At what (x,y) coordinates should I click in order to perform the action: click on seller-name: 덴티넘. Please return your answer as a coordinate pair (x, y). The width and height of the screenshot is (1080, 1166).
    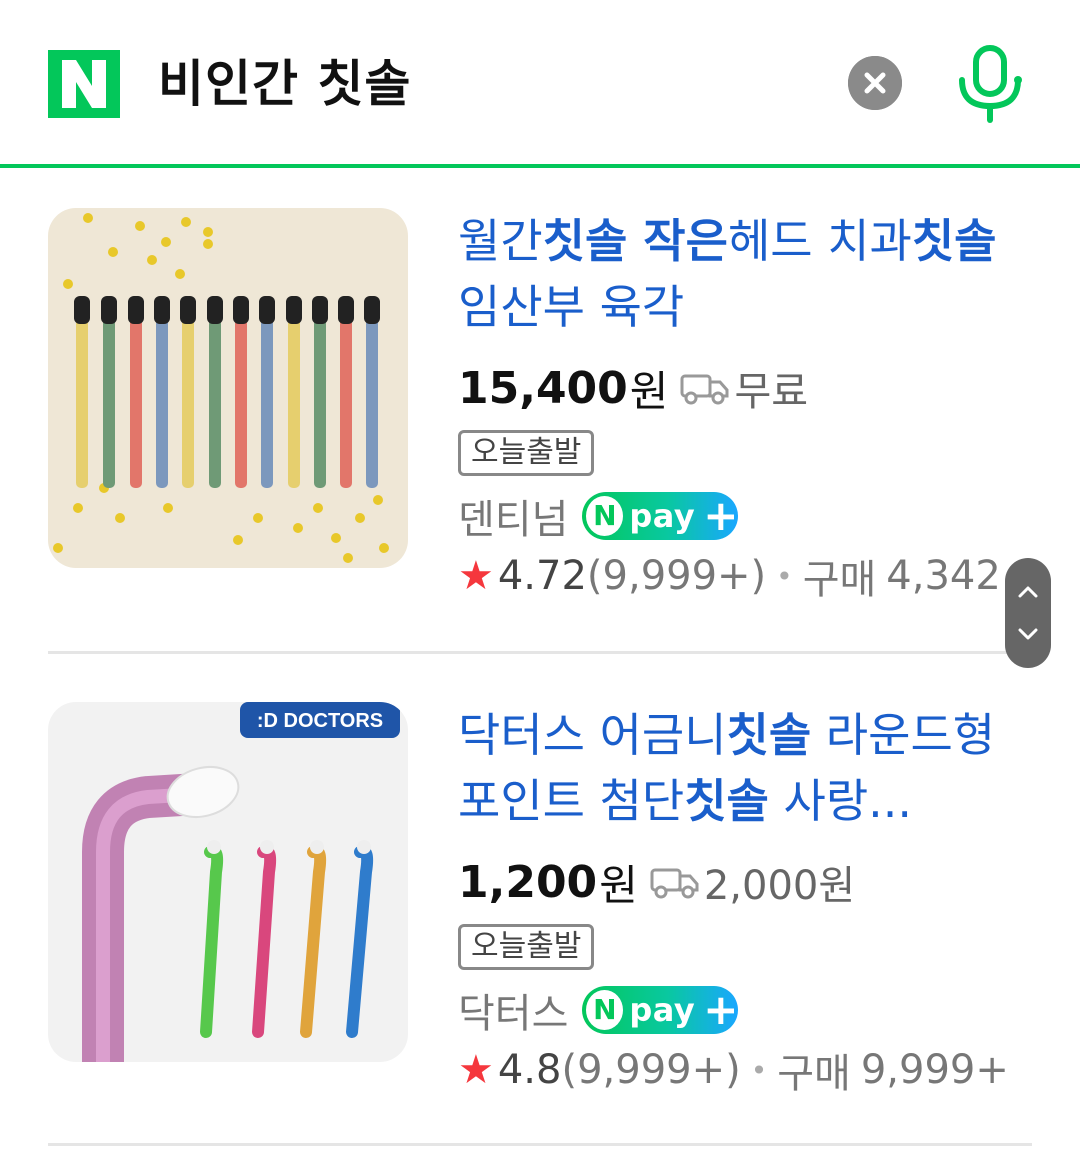
    Looking at the image, I should click on (513, 516).